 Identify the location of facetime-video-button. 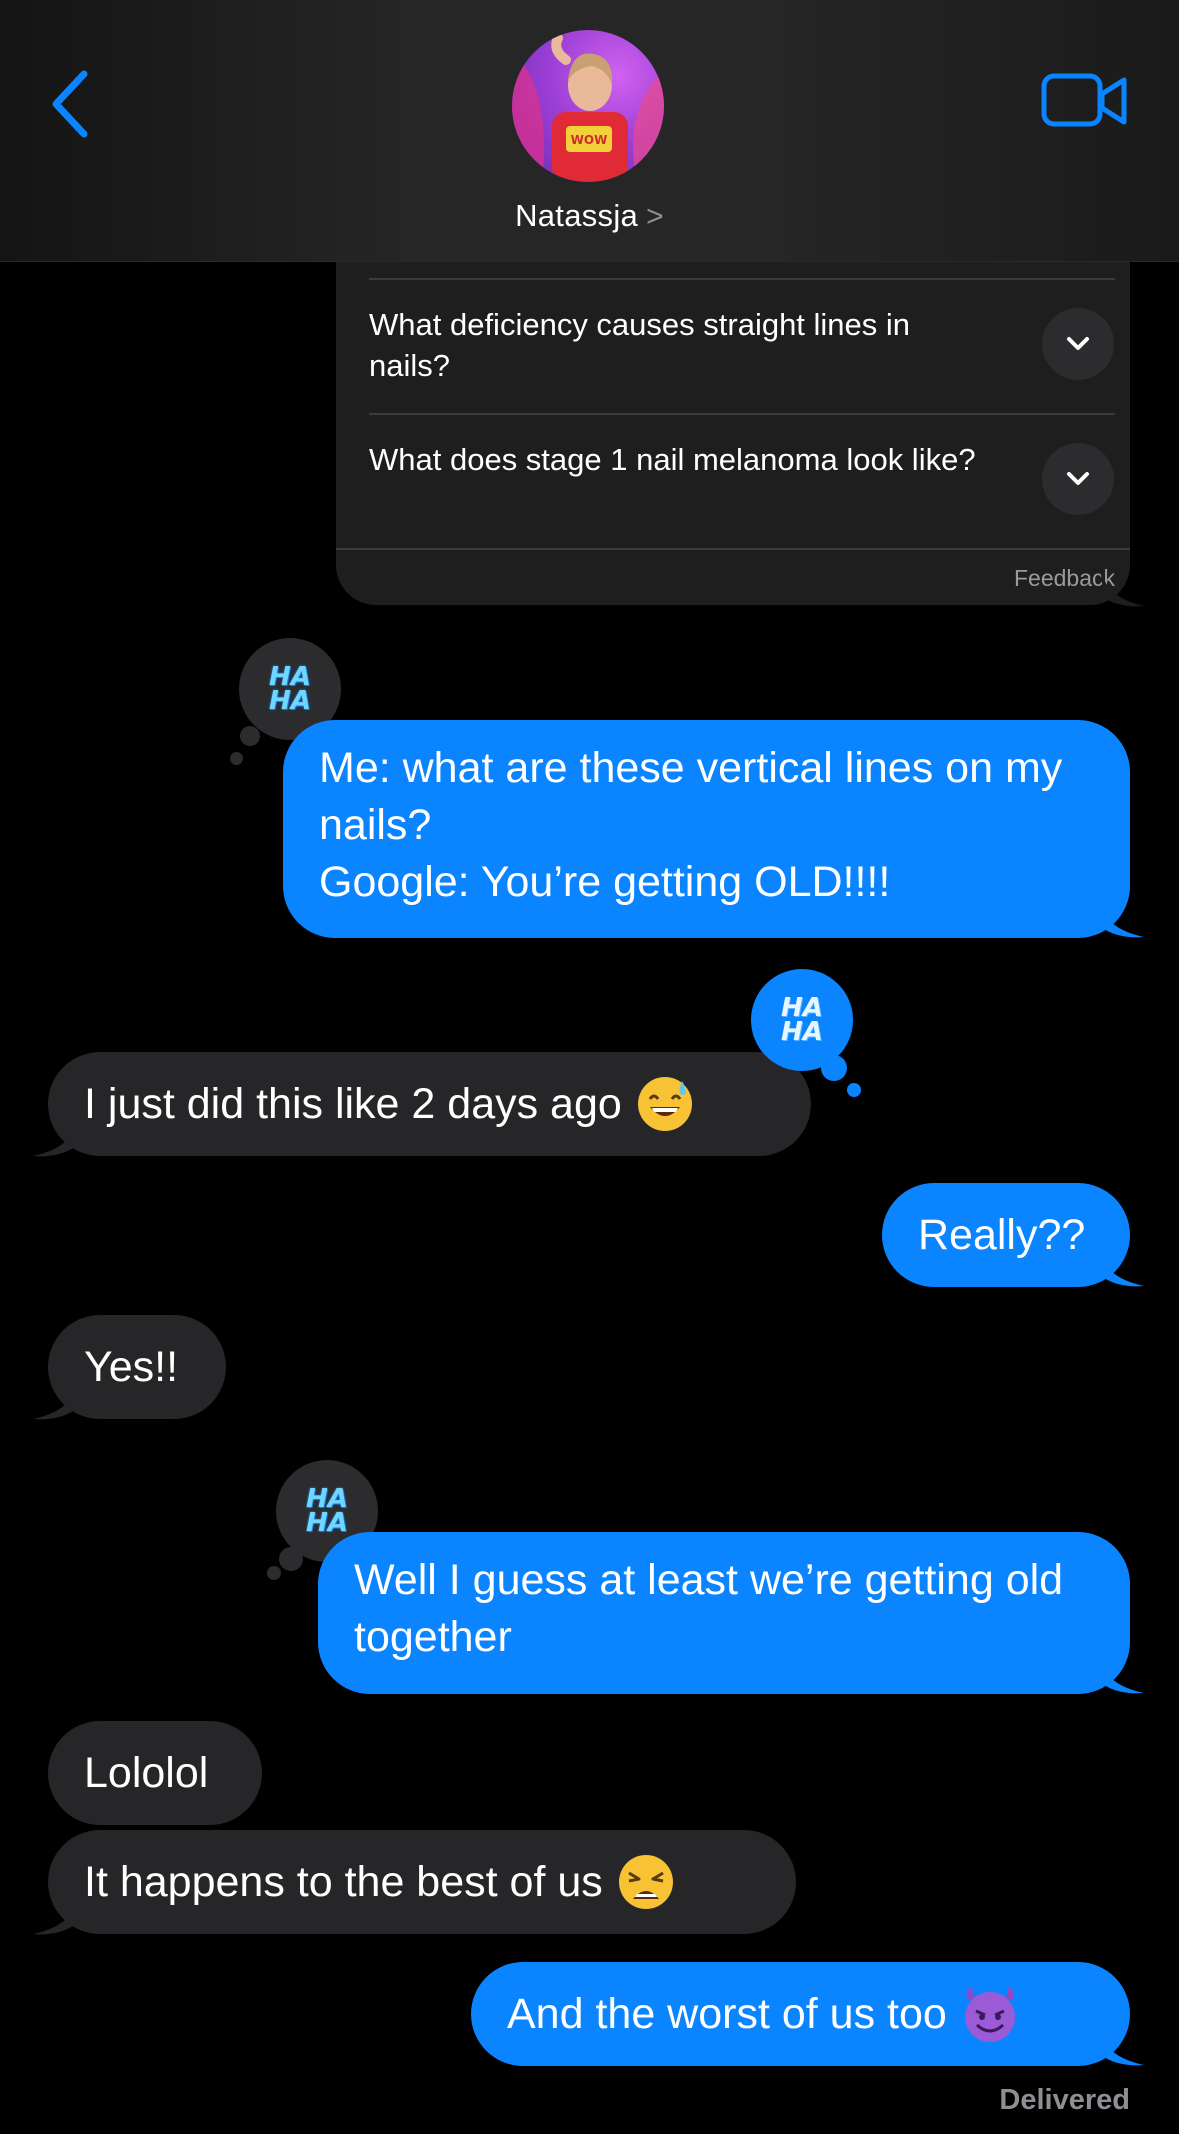
(1085, 101).